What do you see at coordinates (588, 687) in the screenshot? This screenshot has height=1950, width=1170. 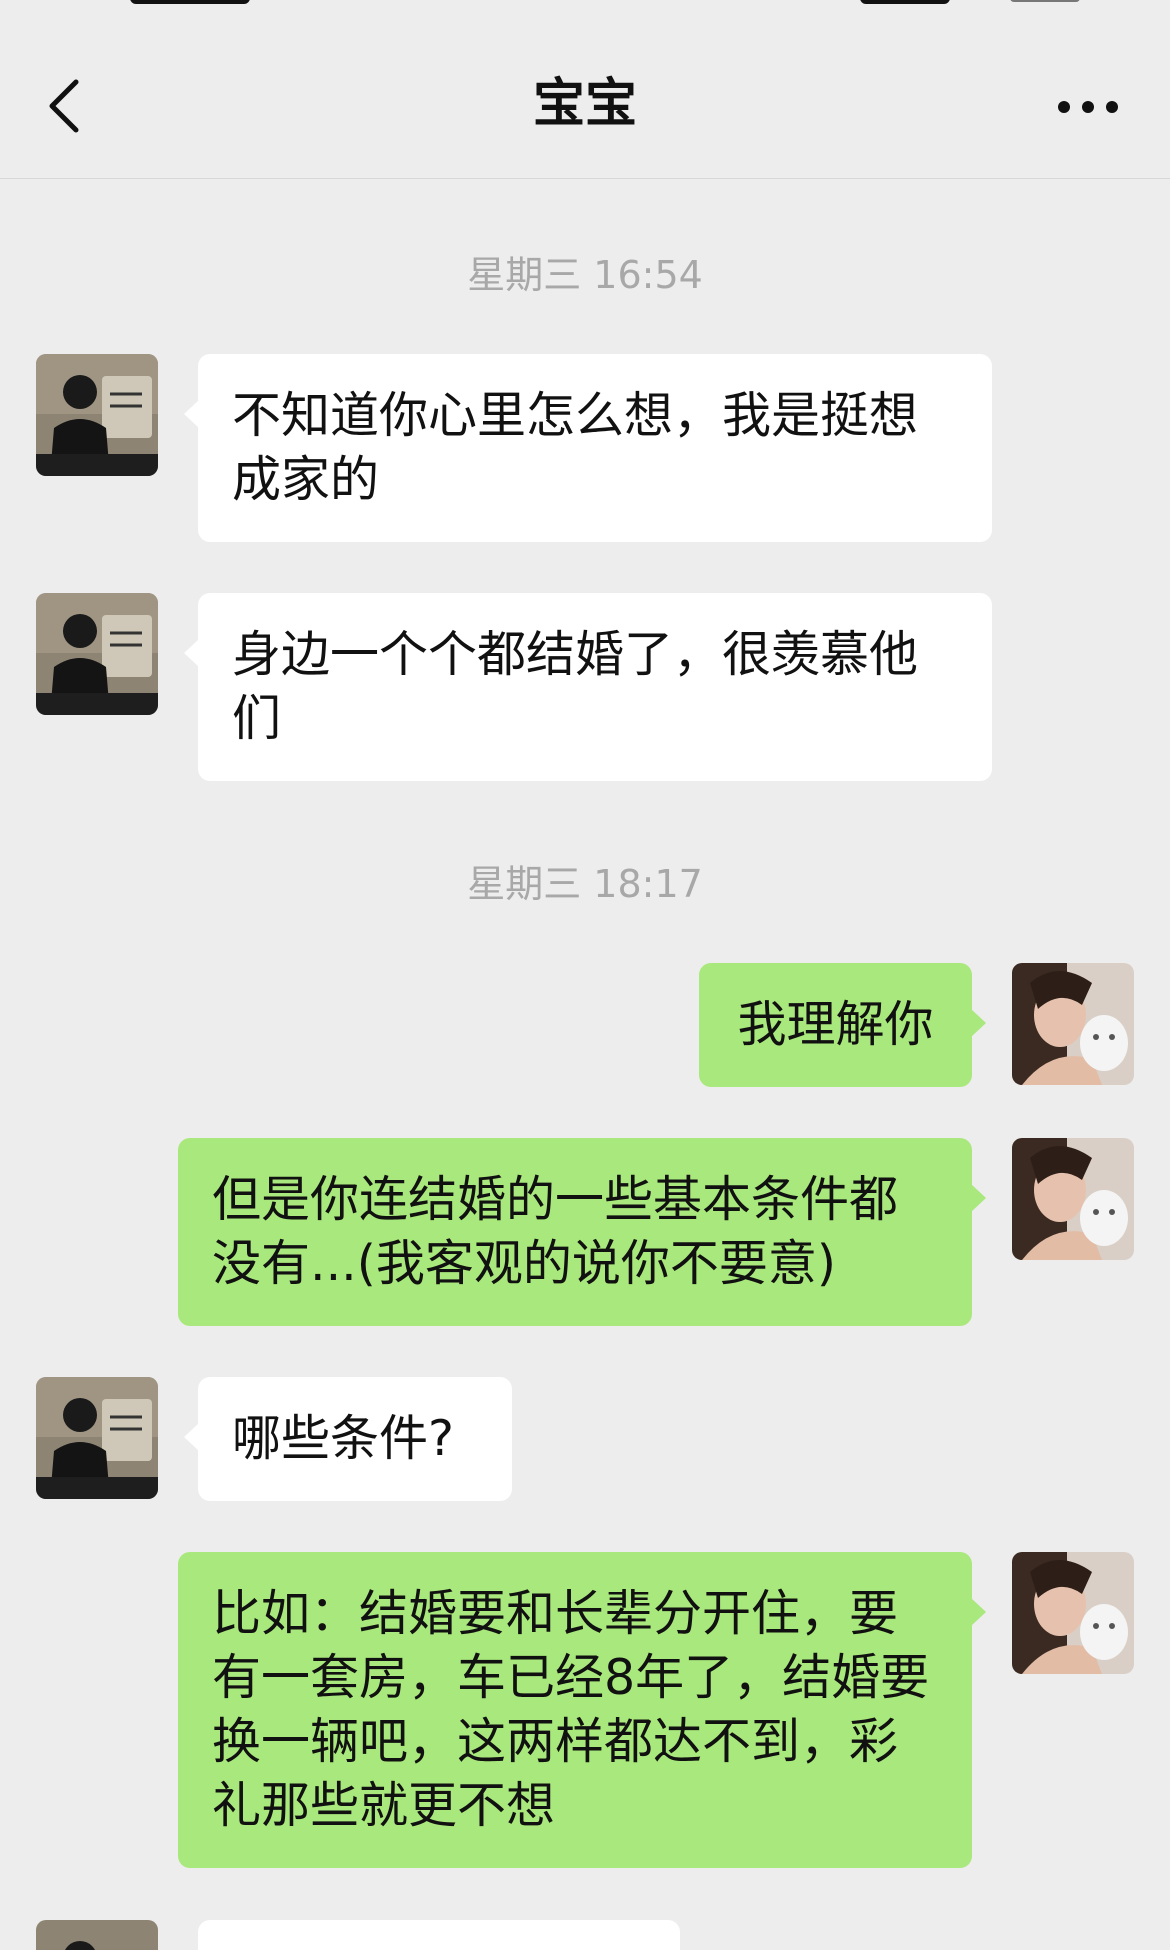 I see `message-bubble-incoming: 身边一个个都结婚了，很羡慕他们` at bounding box center [588, 687].